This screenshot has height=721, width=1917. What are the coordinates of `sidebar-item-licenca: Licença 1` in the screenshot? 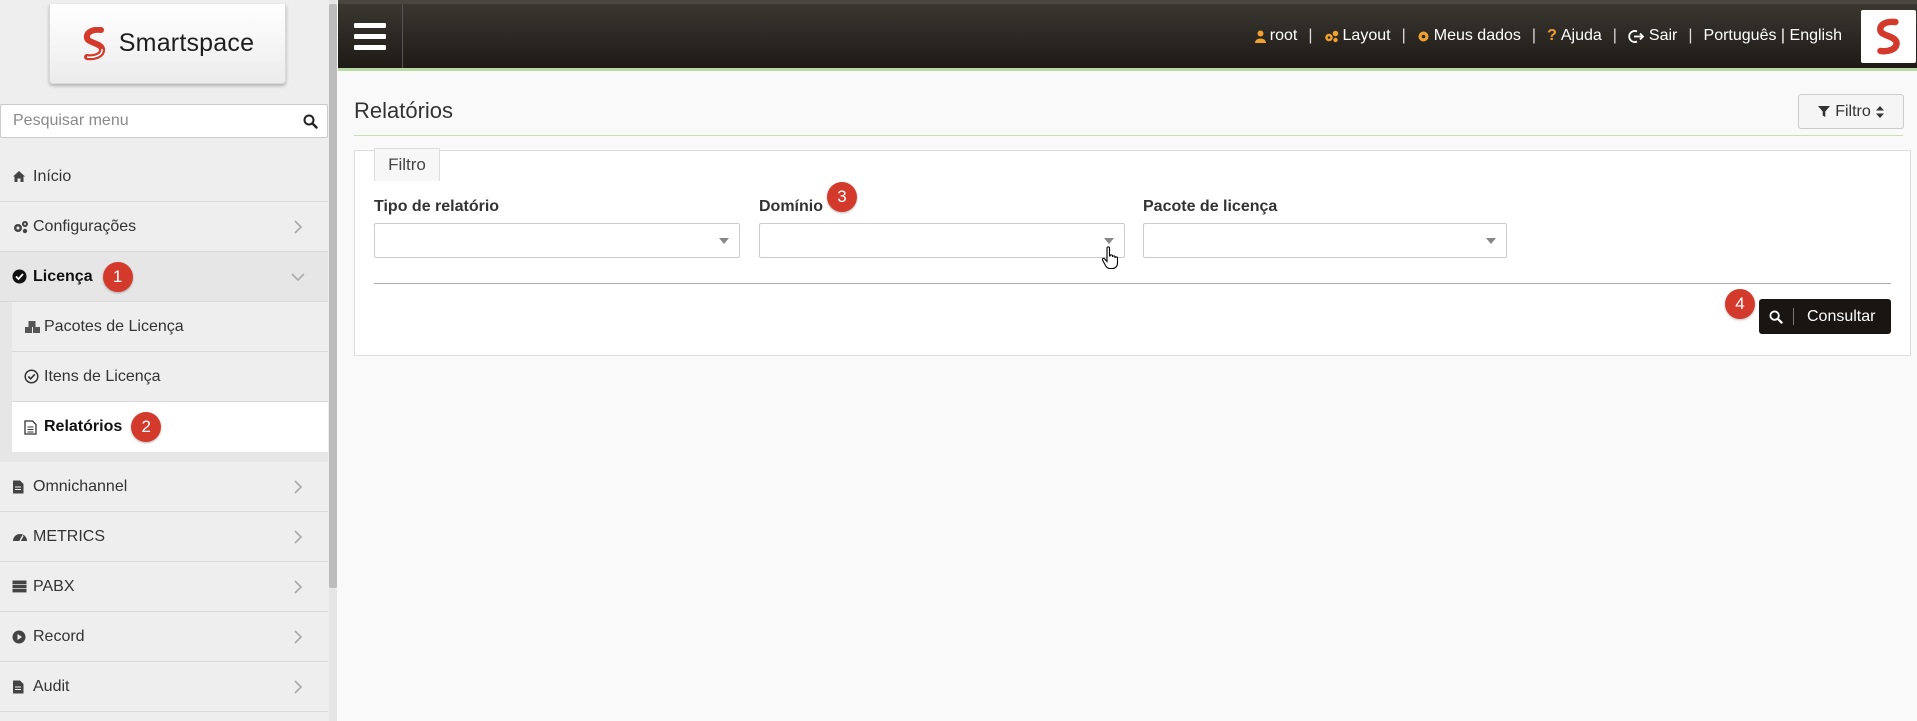 It's located at (164, 277).